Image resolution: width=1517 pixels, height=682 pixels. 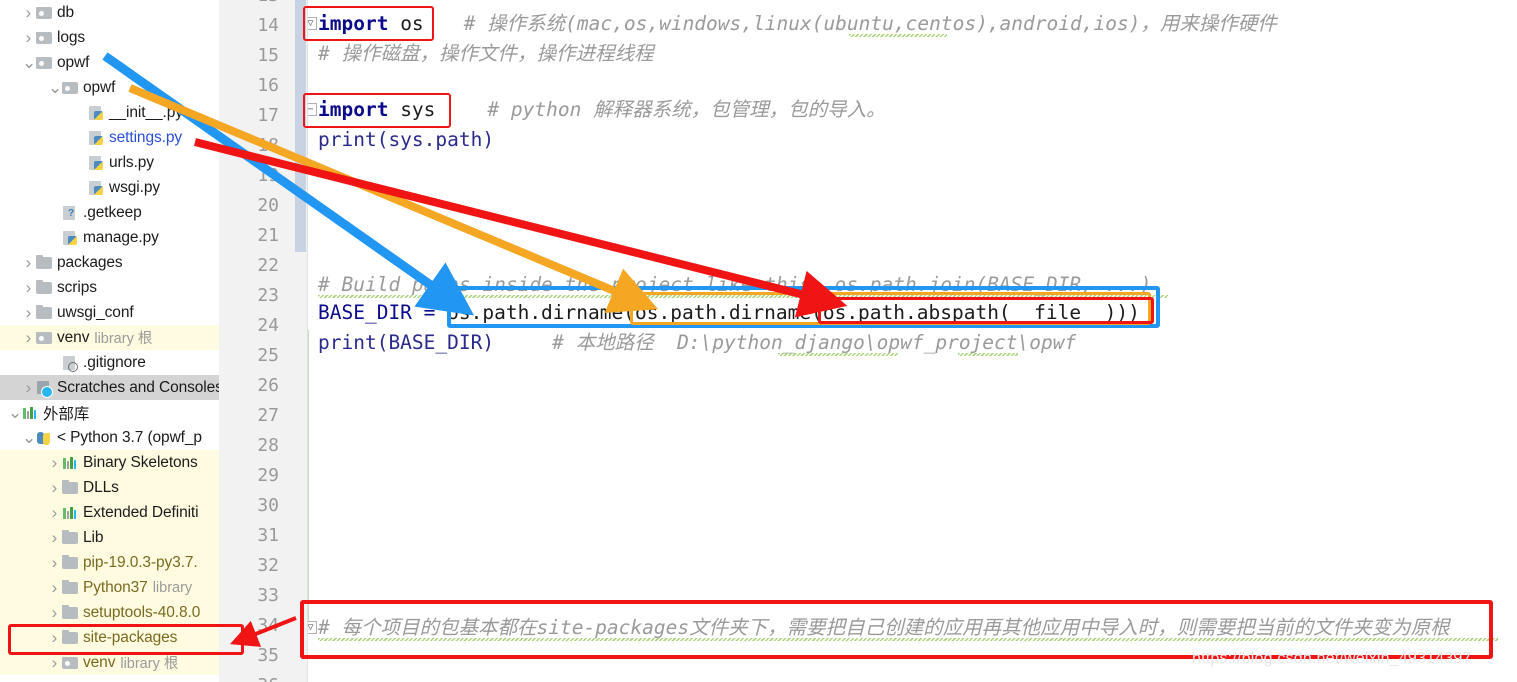 I want to click on tree-item-label: uwsgi_conf, so click(x=95, y=312).